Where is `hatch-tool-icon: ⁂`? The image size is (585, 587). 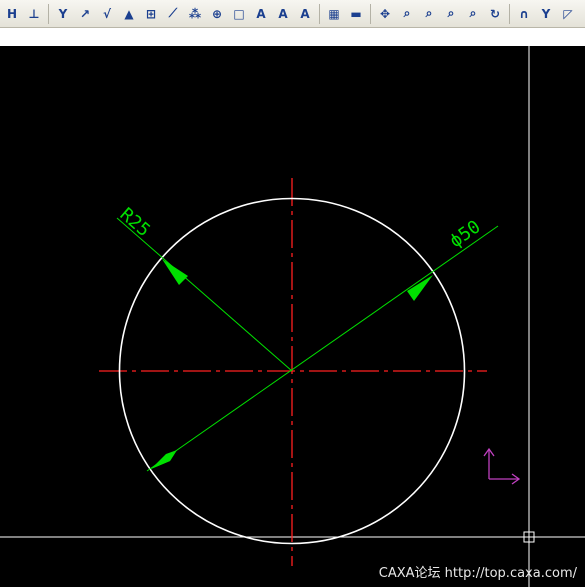
hatch-tool-icon: ⁂ is located at coordinates (195, 13).